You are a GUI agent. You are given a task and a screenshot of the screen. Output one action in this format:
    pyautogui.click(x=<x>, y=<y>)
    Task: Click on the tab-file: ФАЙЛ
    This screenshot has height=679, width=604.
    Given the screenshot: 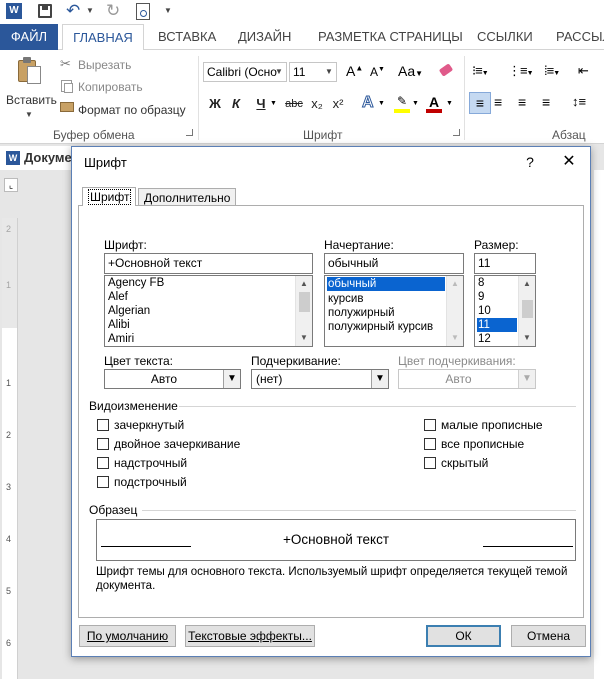 What is the action you would take?
    pyautogui.click(x=29, y=37)
    